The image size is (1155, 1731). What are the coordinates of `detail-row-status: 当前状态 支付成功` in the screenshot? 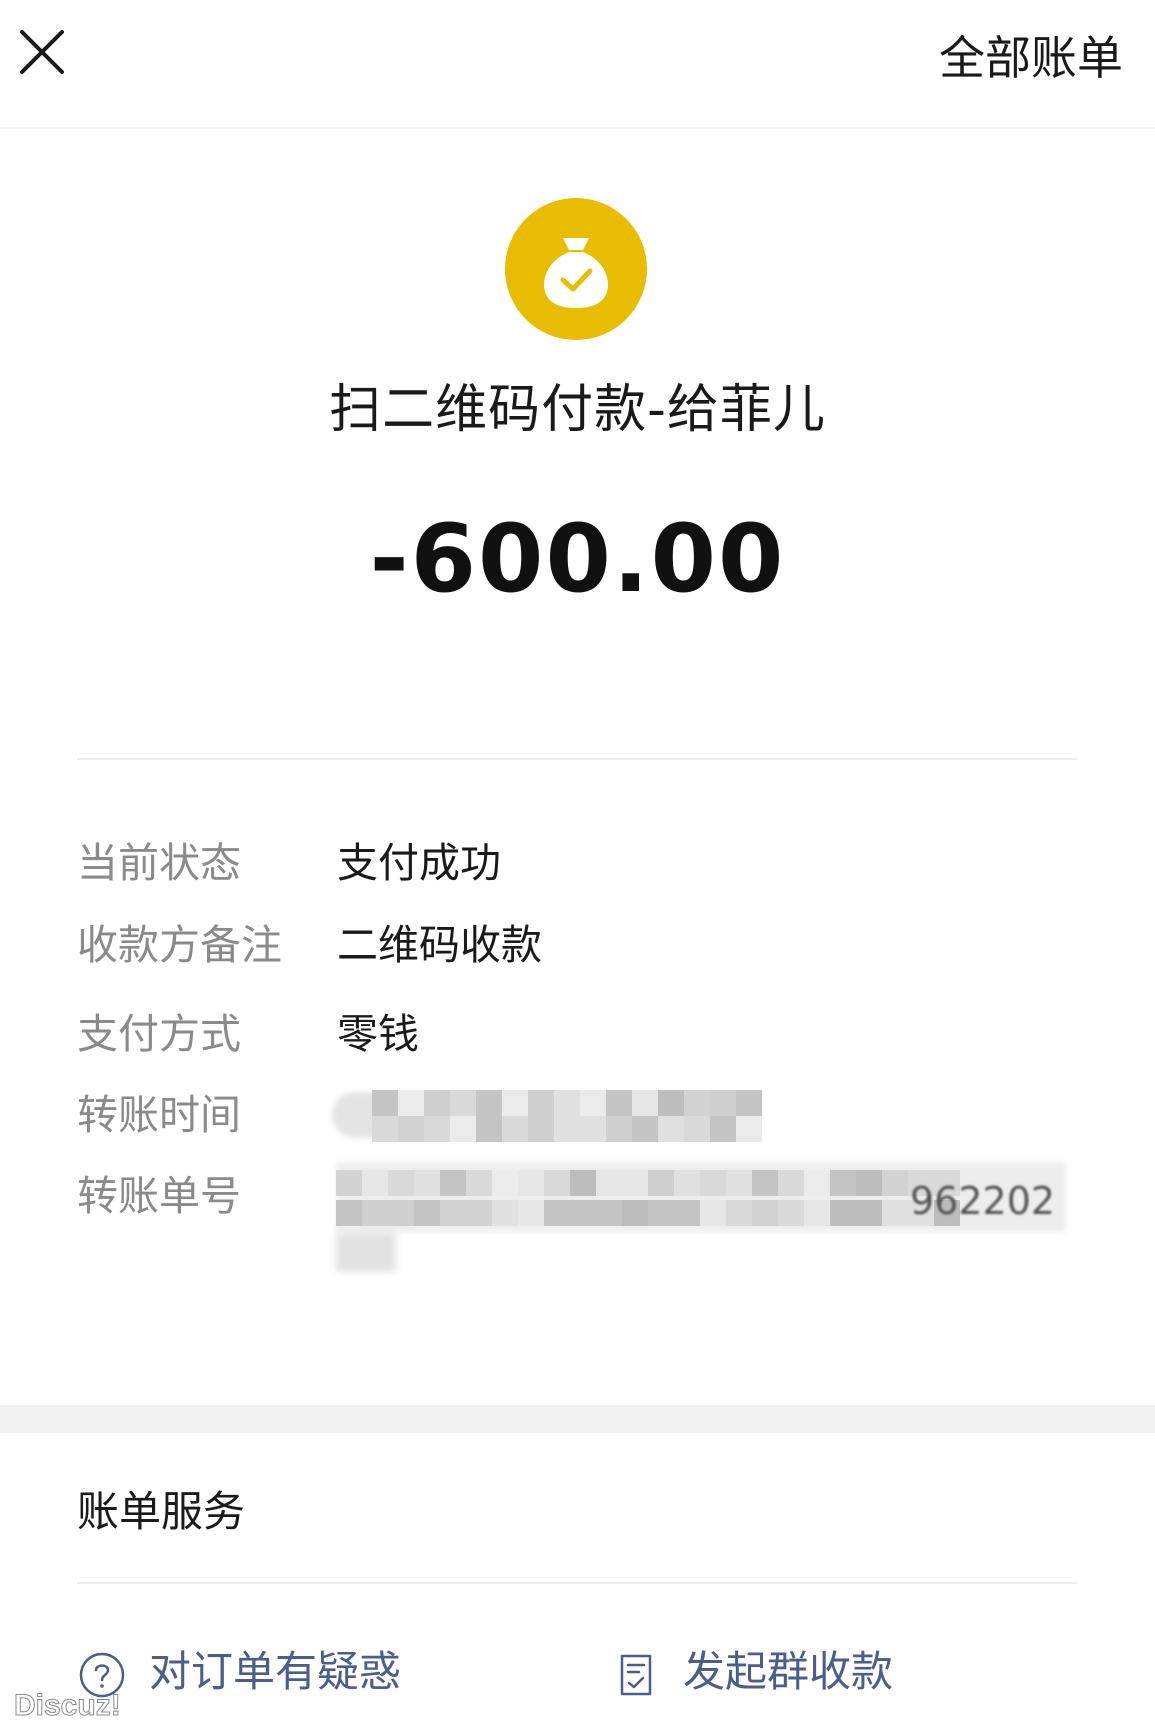 It's located at (577, 863).